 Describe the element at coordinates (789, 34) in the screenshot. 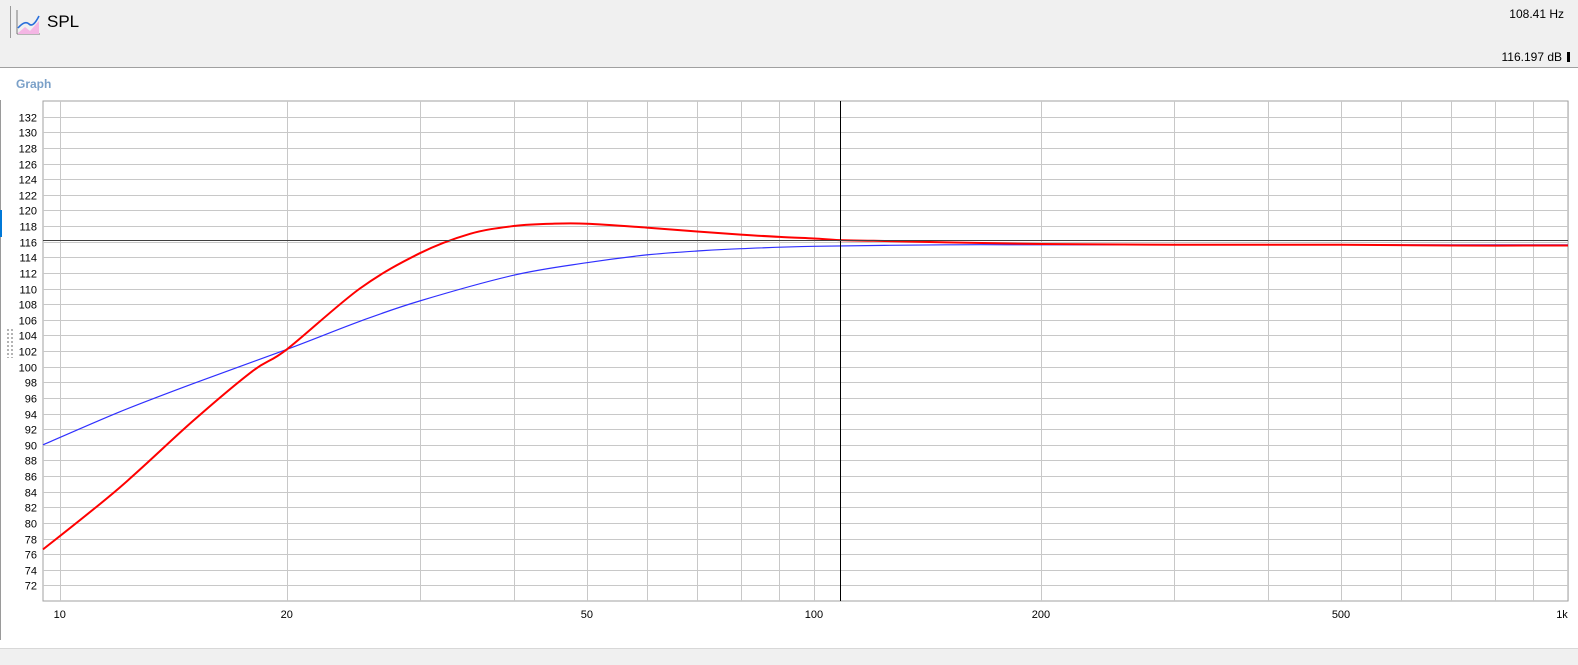

I see `toolbar: SPL 108.41 Hz 116.197 dB` at that location.